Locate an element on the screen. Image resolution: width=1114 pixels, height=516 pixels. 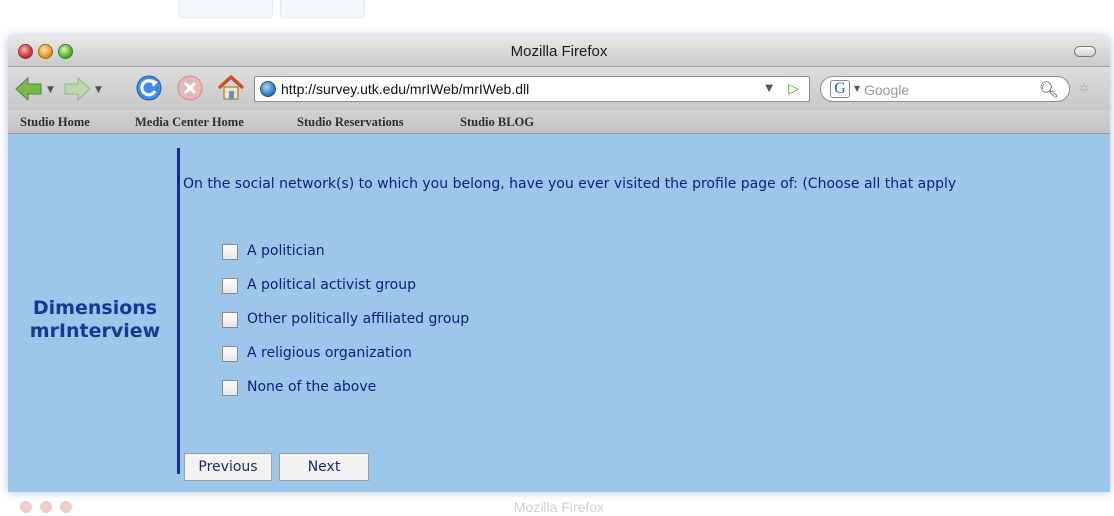
magnifier-search-icon: 🔍︎ is located at coordinates (1049, 89).